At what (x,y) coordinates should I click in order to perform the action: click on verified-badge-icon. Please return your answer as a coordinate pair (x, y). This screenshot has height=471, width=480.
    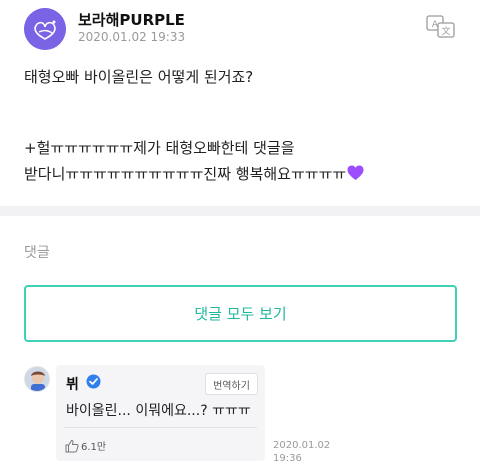
    Looking at the image, I should click on (93, 381).